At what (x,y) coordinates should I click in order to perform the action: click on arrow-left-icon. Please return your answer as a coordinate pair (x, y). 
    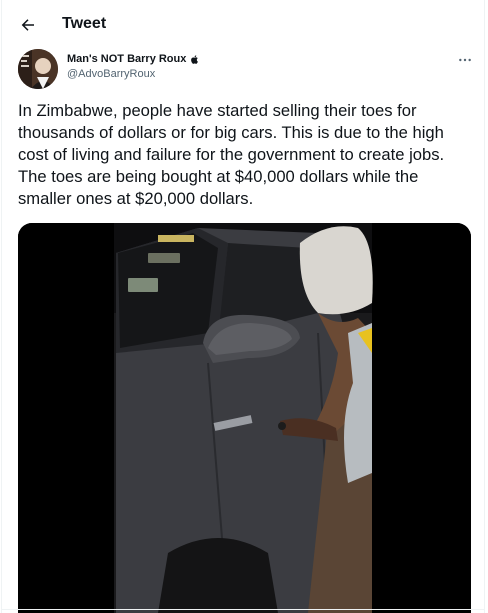
    Looking at the image, I should click on (27, 25).